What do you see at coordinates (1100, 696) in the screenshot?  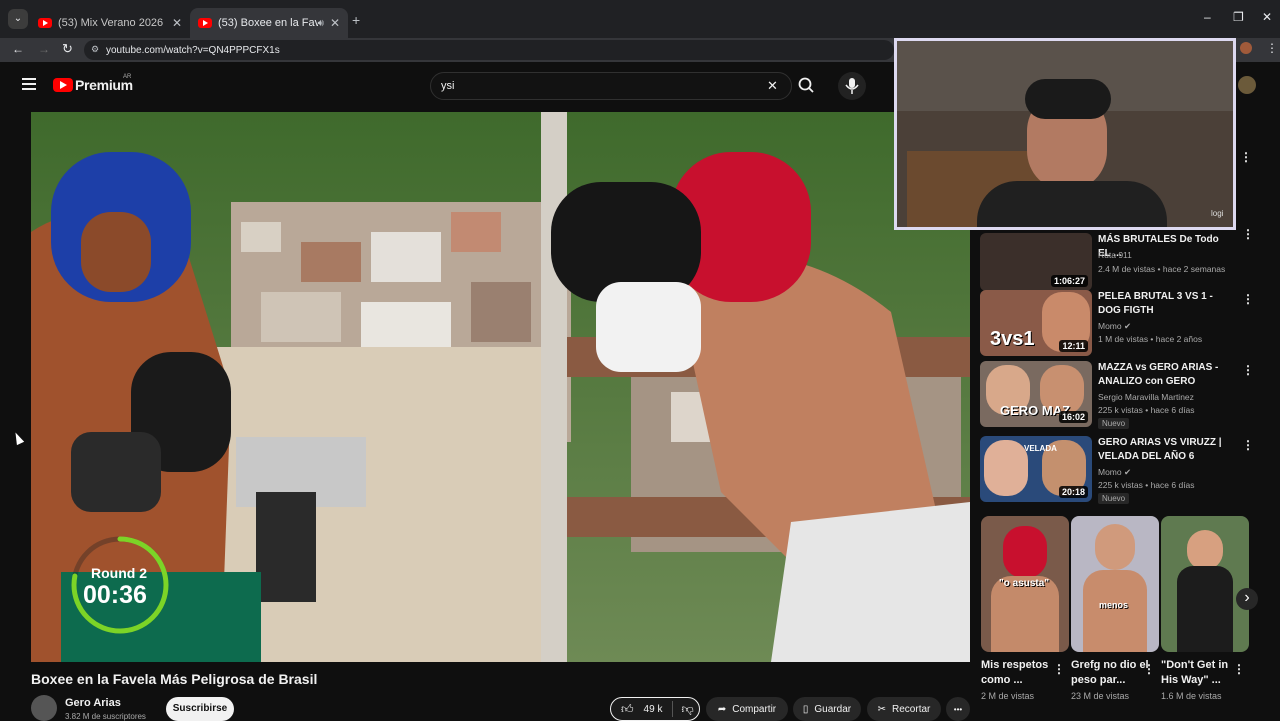 I see `short-views: 23 M de vistas` at bounding box center [1100, 696].